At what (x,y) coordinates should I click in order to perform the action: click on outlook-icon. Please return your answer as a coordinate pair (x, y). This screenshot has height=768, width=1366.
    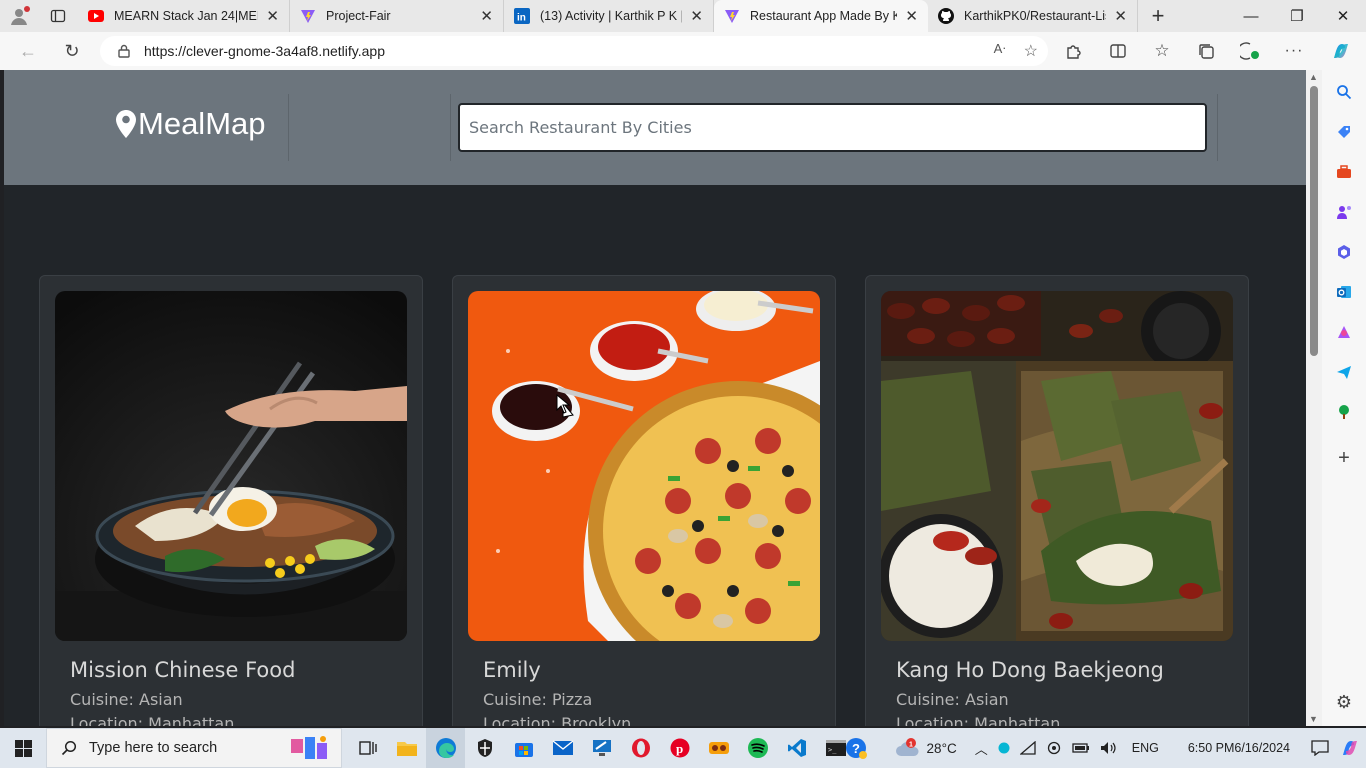
    Looking at the image, I should click on (1344, 292).